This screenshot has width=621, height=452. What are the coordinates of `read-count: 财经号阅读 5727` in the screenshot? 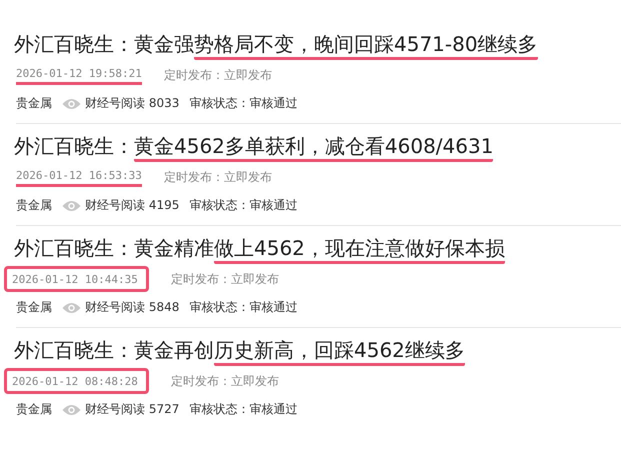 It's located at (132, 409).